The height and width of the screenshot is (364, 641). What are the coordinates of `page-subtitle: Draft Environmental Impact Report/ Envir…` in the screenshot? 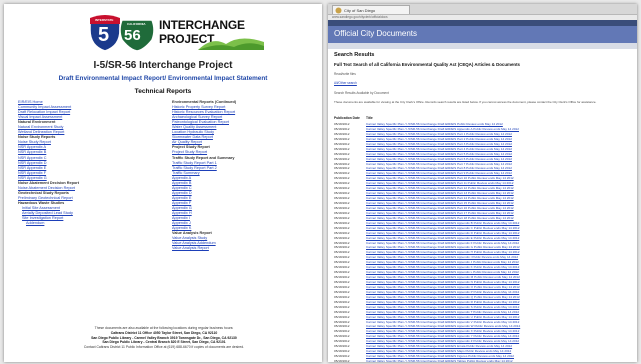 It's located at (163, 78).